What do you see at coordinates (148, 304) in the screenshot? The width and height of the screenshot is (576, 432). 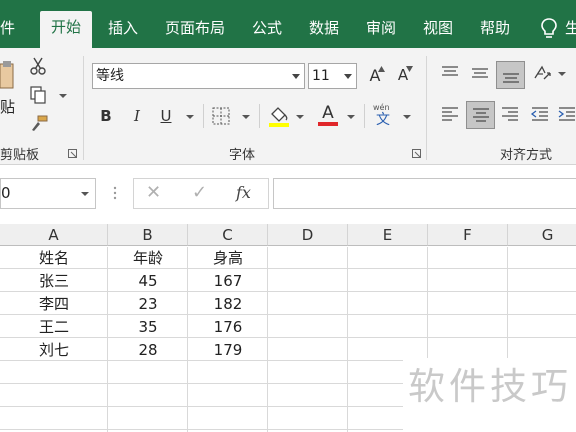 I see `cell-b3: 23` at bounding box center [148, 304].